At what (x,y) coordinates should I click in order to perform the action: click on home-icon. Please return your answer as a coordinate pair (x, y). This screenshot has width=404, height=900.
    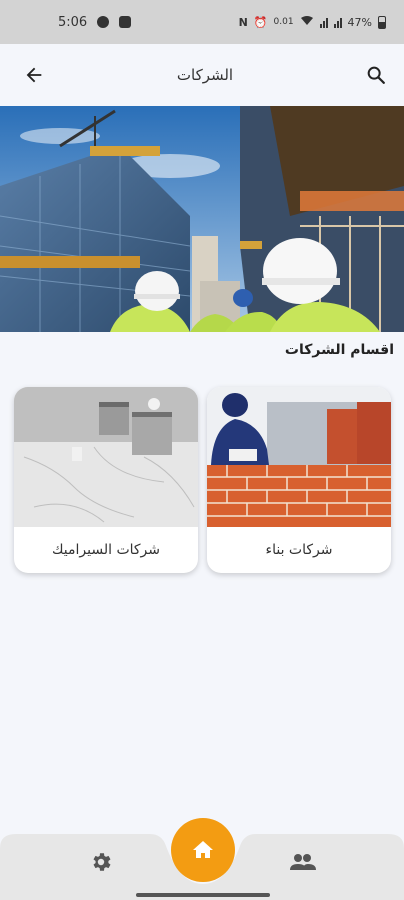
    Looking at the image, I should click on (203, 849).